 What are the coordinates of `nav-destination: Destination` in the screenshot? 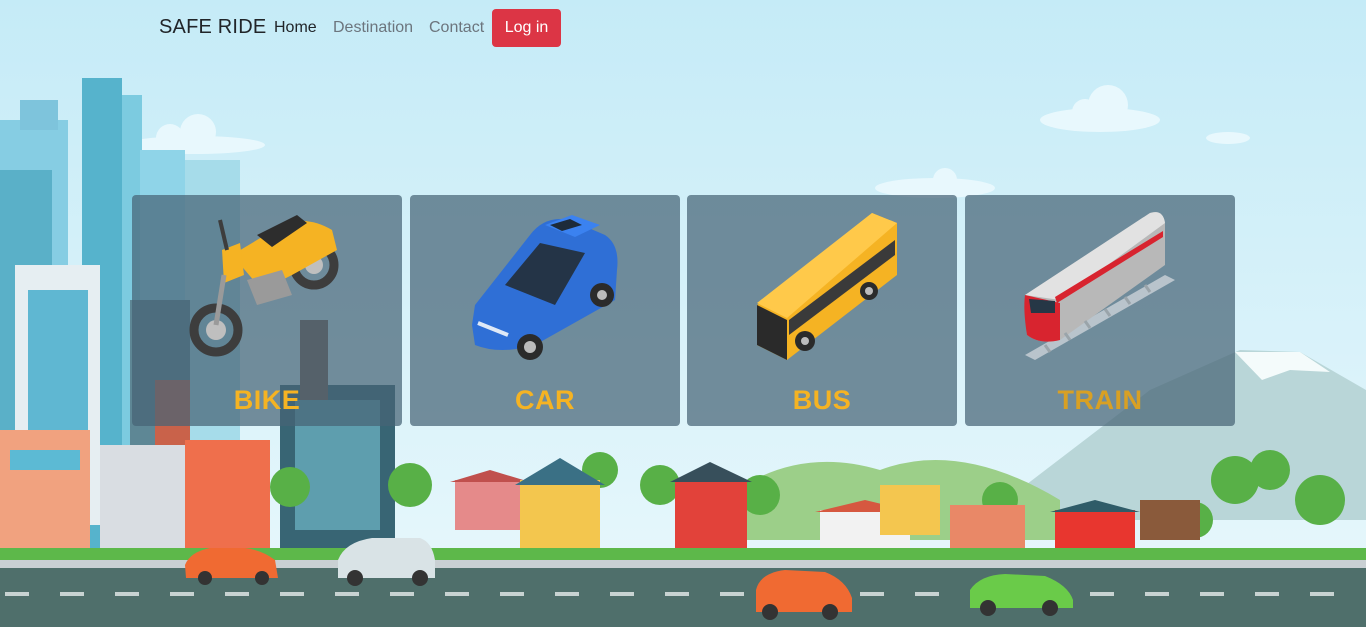 It's located at (373, 28).